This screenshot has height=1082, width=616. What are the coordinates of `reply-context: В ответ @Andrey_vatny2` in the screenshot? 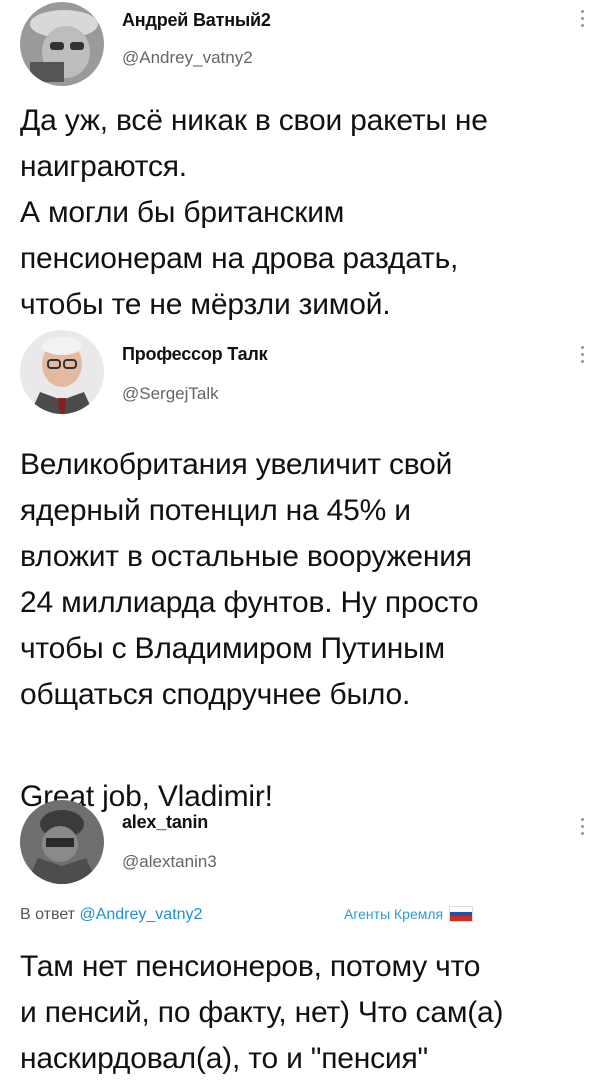 It's located at (111, 915).